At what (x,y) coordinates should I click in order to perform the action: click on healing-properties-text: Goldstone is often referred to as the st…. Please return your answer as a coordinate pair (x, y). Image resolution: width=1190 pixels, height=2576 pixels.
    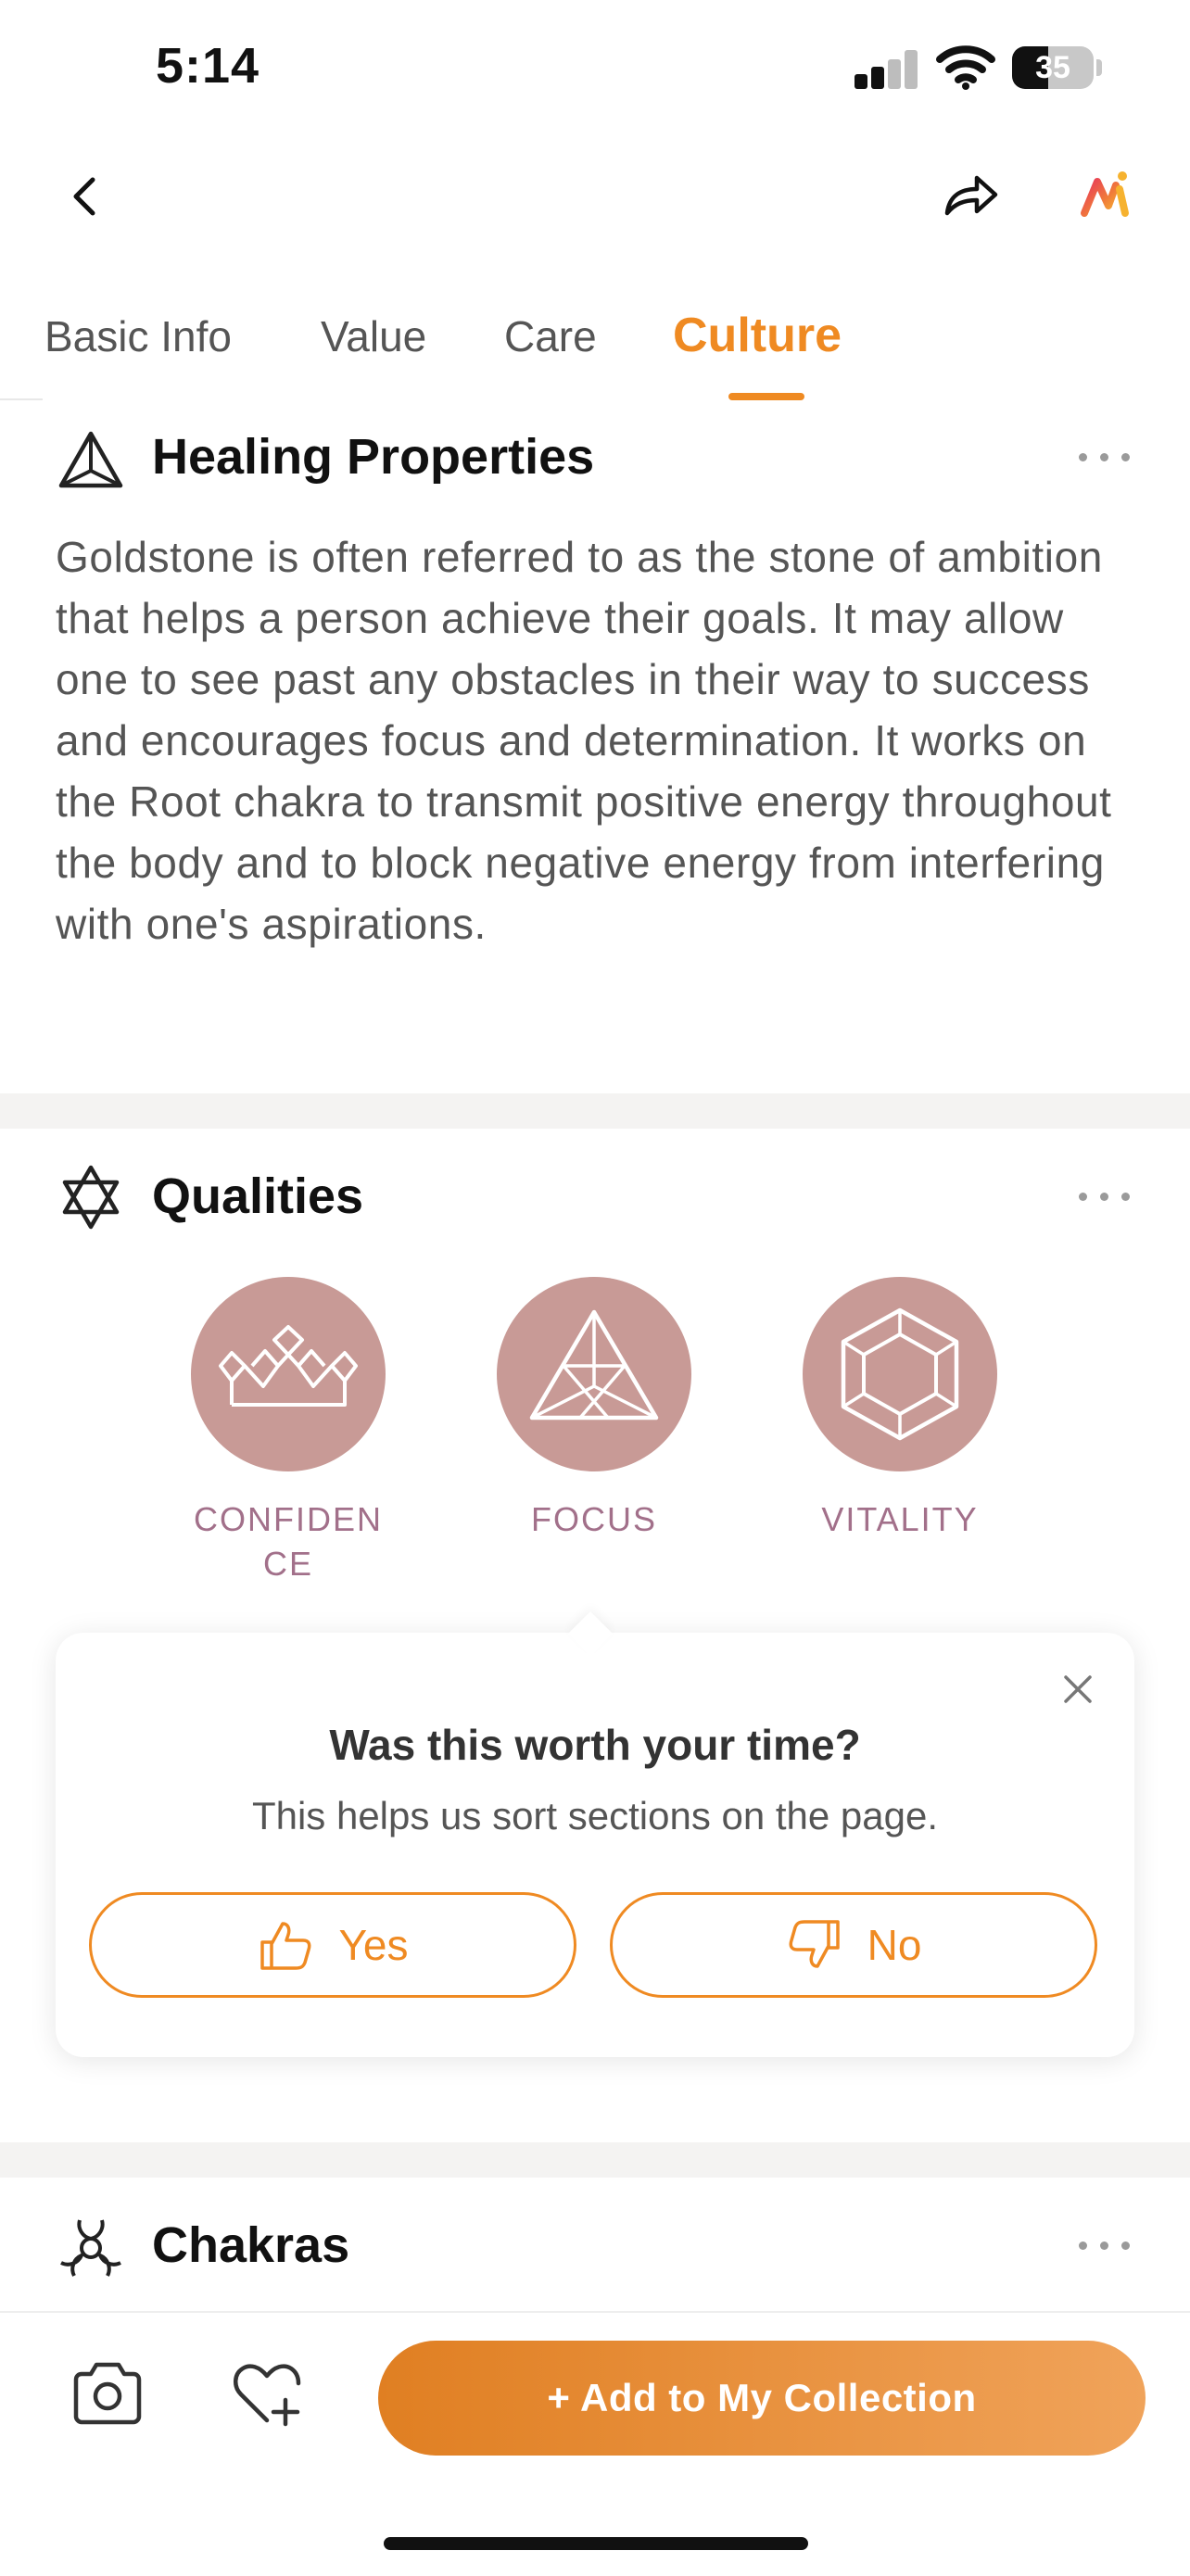
    Looking at the image, I should click on (584, 740).